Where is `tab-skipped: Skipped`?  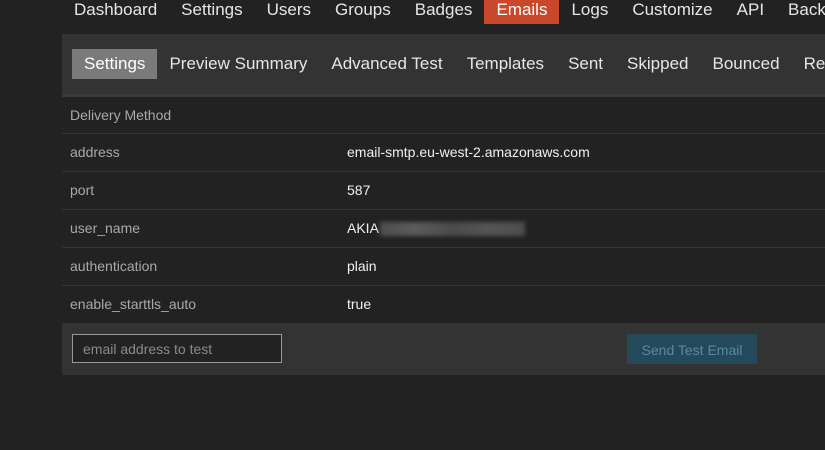 tab-skipped: Skipped is located at coordinates (657, 64).